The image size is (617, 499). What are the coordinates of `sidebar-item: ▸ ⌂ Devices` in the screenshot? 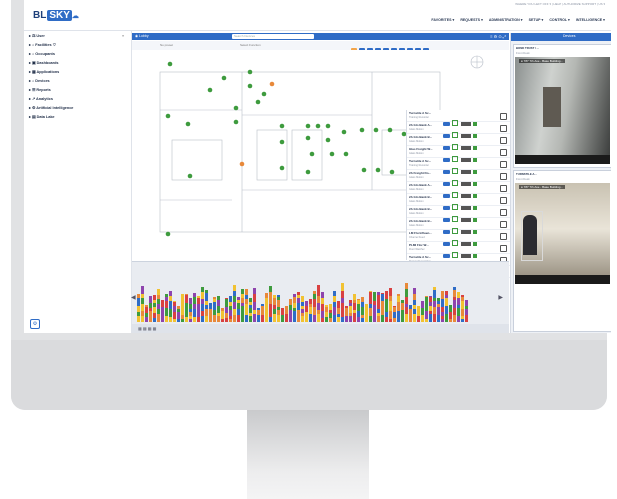 It's located at (74, 81).